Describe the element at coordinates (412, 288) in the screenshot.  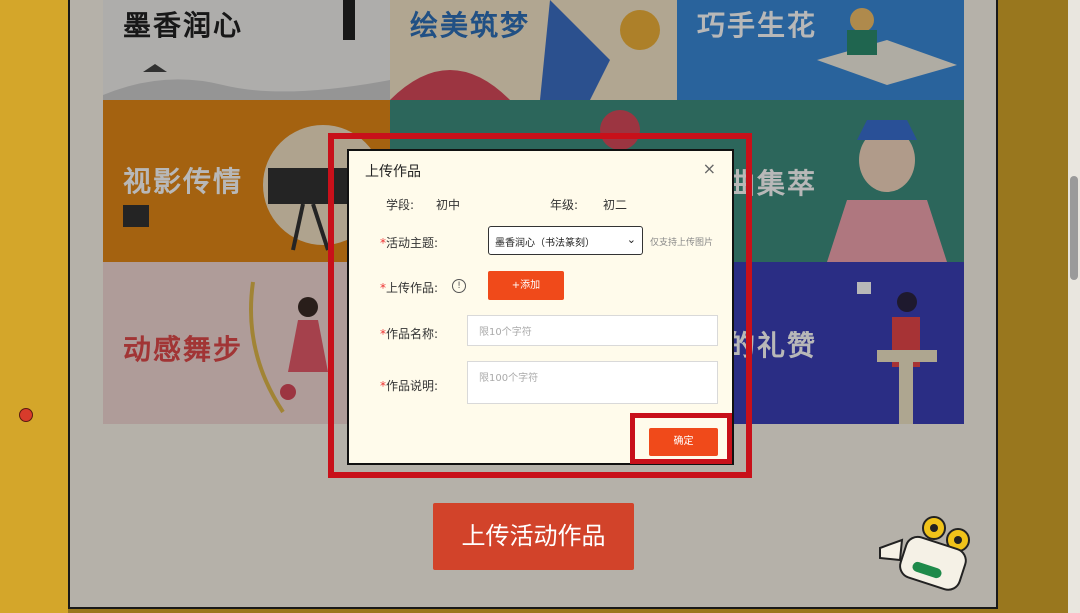
I see `work-label: 上传作品:` at that location.